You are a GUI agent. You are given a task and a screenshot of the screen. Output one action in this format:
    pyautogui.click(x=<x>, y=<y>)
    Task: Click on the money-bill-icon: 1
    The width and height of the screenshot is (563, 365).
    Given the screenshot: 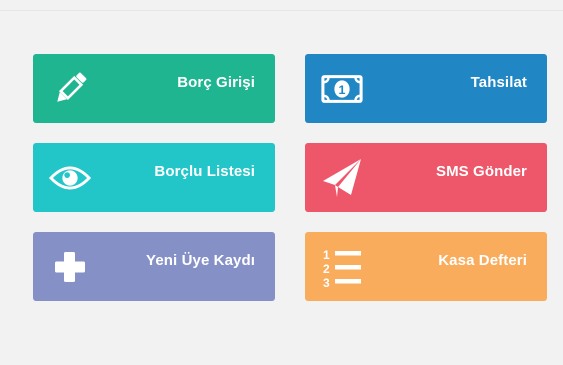 What is the action you would take?
    pyautogui.click(x=342, y=89)
    